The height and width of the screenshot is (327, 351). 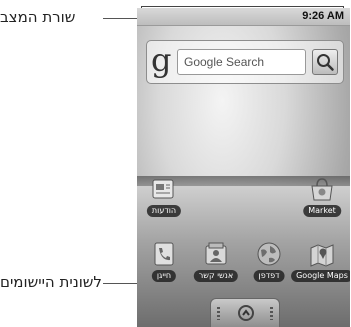 What do you see at coordinates (161, 60) in the screenshot?
I see `google-logo-icon: g` at bounding box center [161, 60].